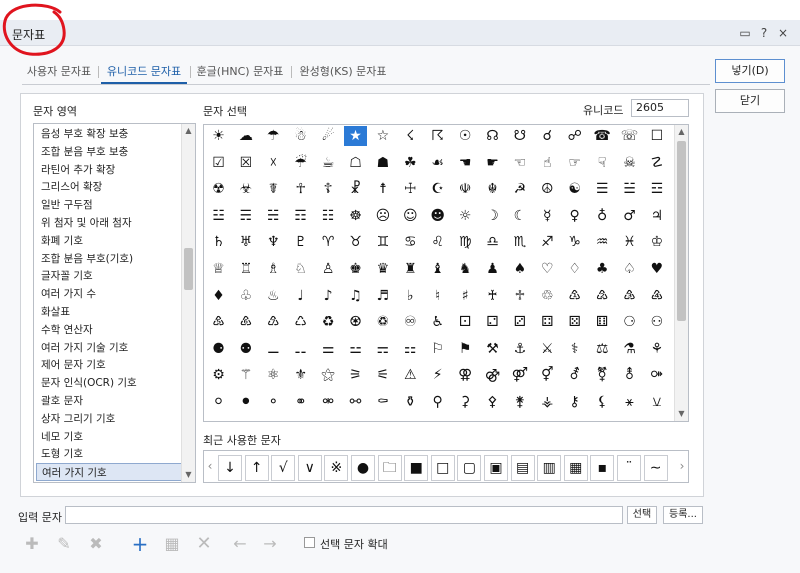 The image size is (800, 573). Describe the element at coordinates (355, 216) in the screenshot. I see `char-cell: ☸` at that location.